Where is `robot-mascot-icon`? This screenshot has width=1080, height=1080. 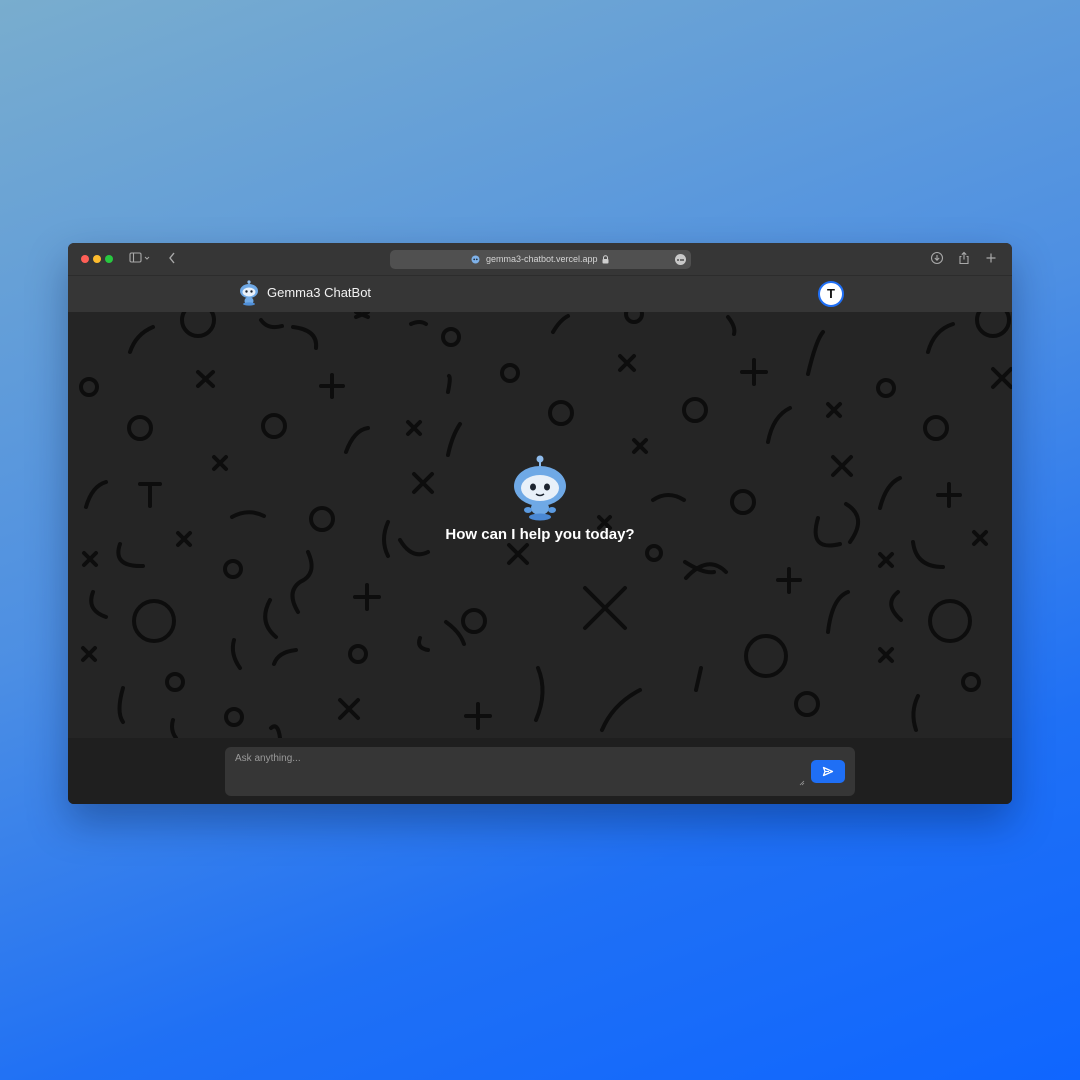 robot-mascot-icon is located at coordinates (540, 490).